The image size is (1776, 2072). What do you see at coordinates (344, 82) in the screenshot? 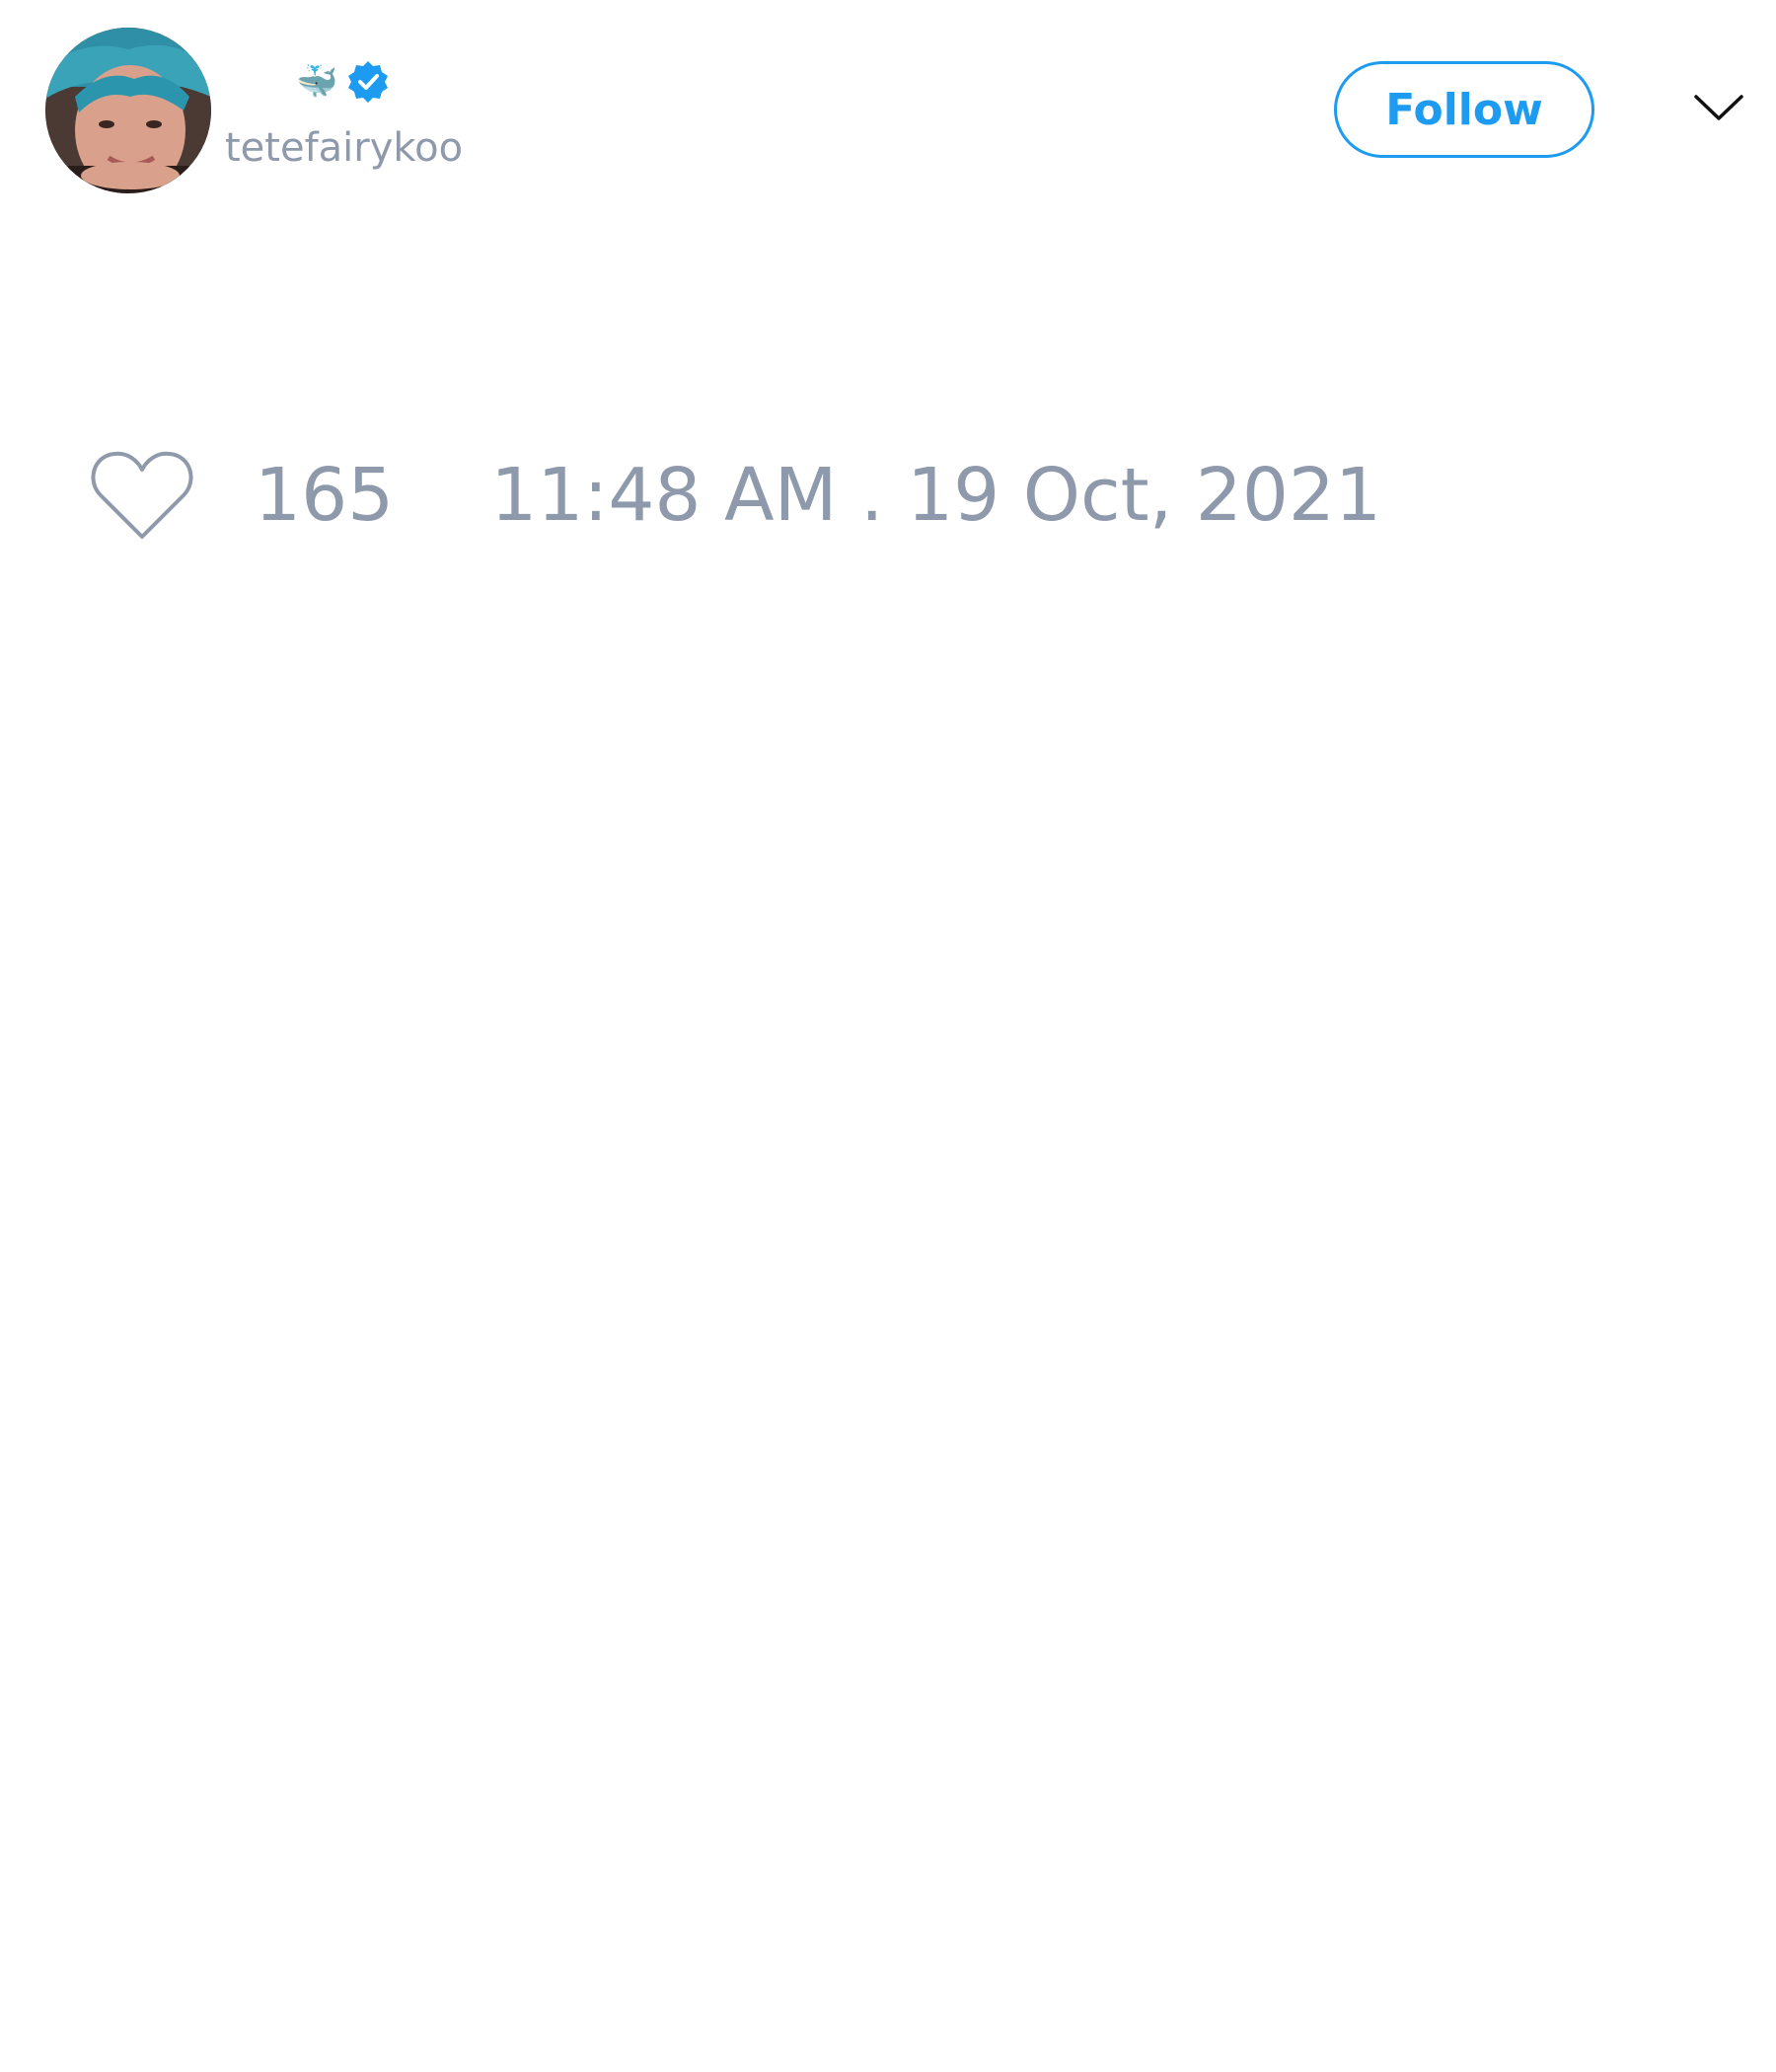
I see `author-name-row: 🐳` at bounding box center [344, 82].